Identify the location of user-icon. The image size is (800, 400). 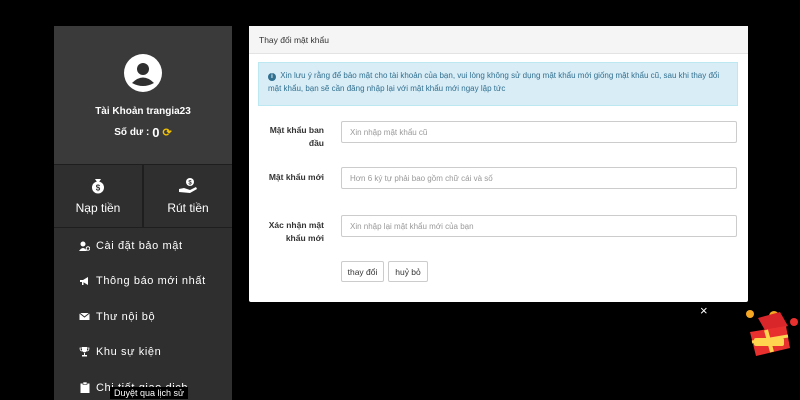
(143, 73).